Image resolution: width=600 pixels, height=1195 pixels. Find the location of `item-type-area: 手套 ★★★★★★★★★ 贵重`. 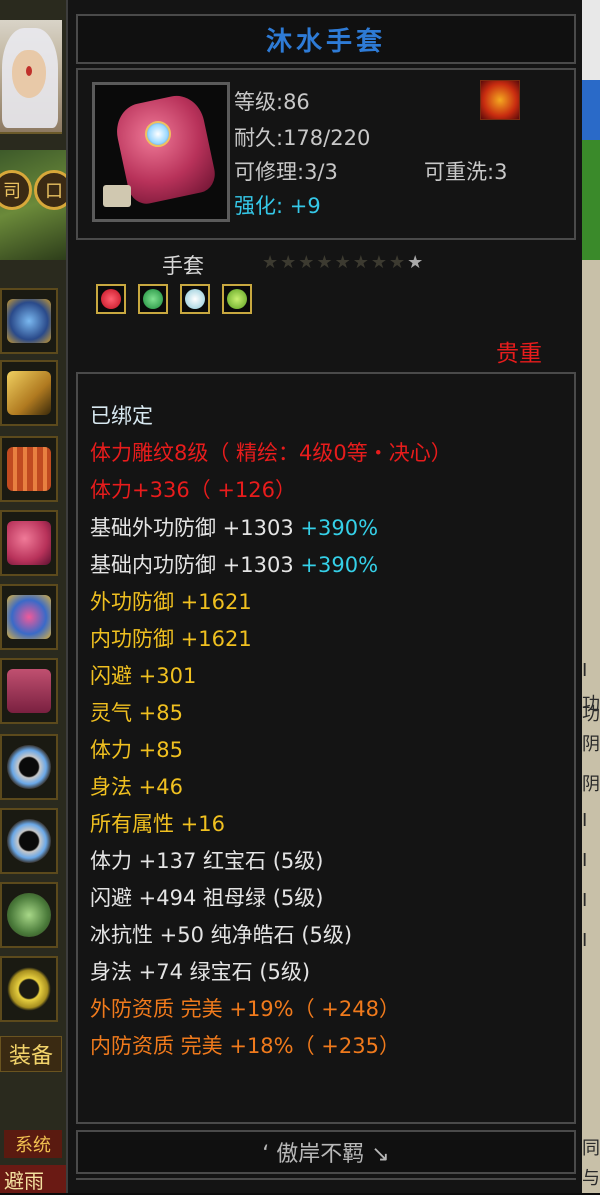

item-type-area: 手套 ★★★★★★★★★ 贵重 is located at coordinates (326, 307).